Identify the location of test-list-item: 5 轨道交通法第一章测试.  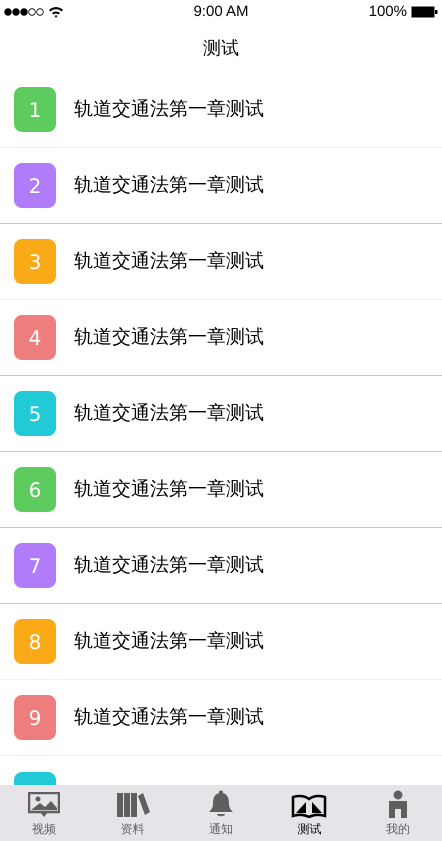
(221, 414).